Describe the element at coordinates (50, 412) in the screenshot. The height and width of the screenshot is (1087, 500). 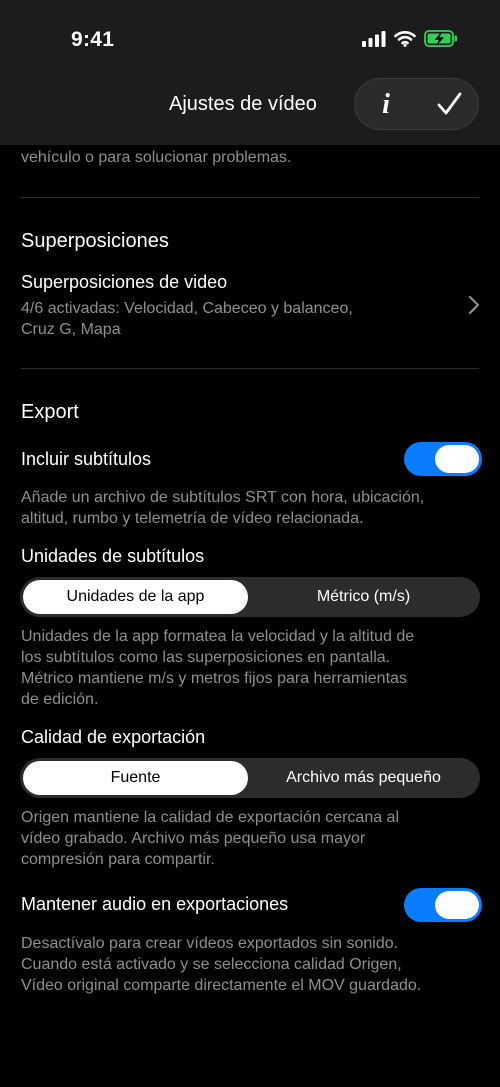
I see `export-section-title: Export` at that location.